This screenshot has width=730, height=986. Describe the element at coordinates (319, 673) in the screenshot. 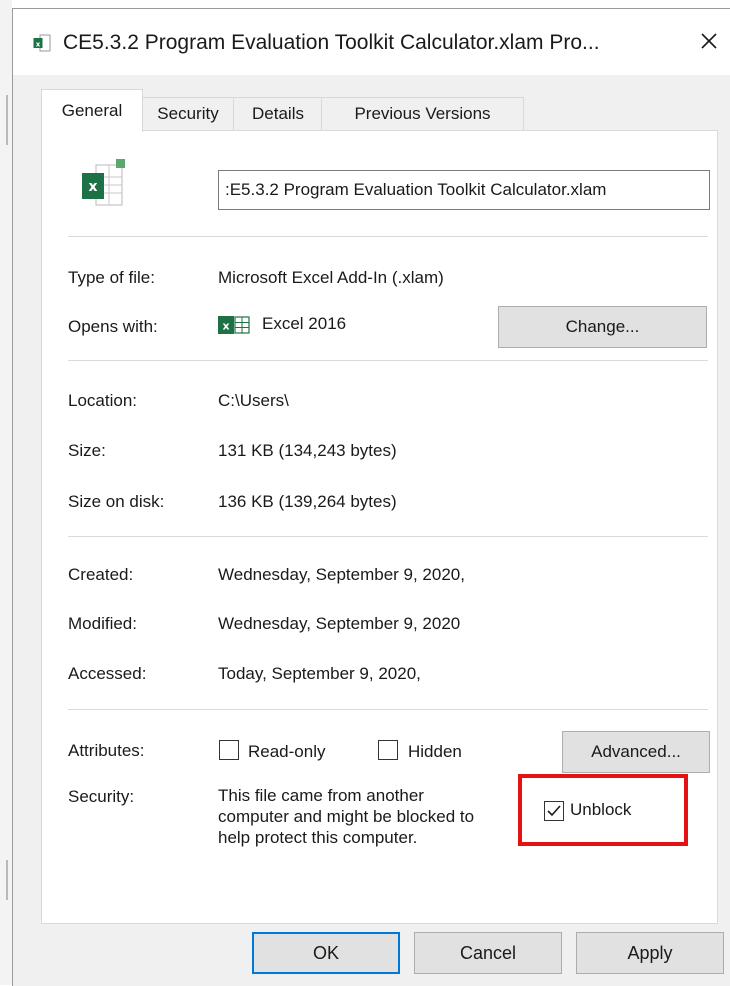

I see `accessed-value: Today, September 9, 2020,` at that location.